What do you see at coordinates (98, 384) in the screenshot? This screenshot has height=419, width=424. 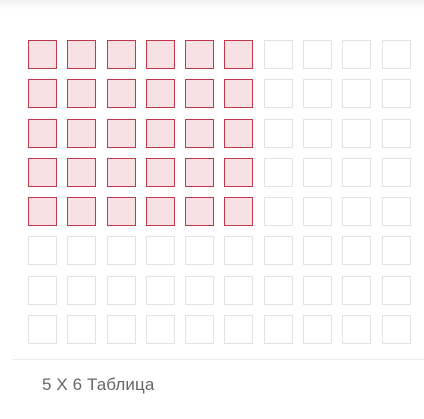 I see `table-size-label: 5 X 6 Таблица` at bounding box center [98, 384].